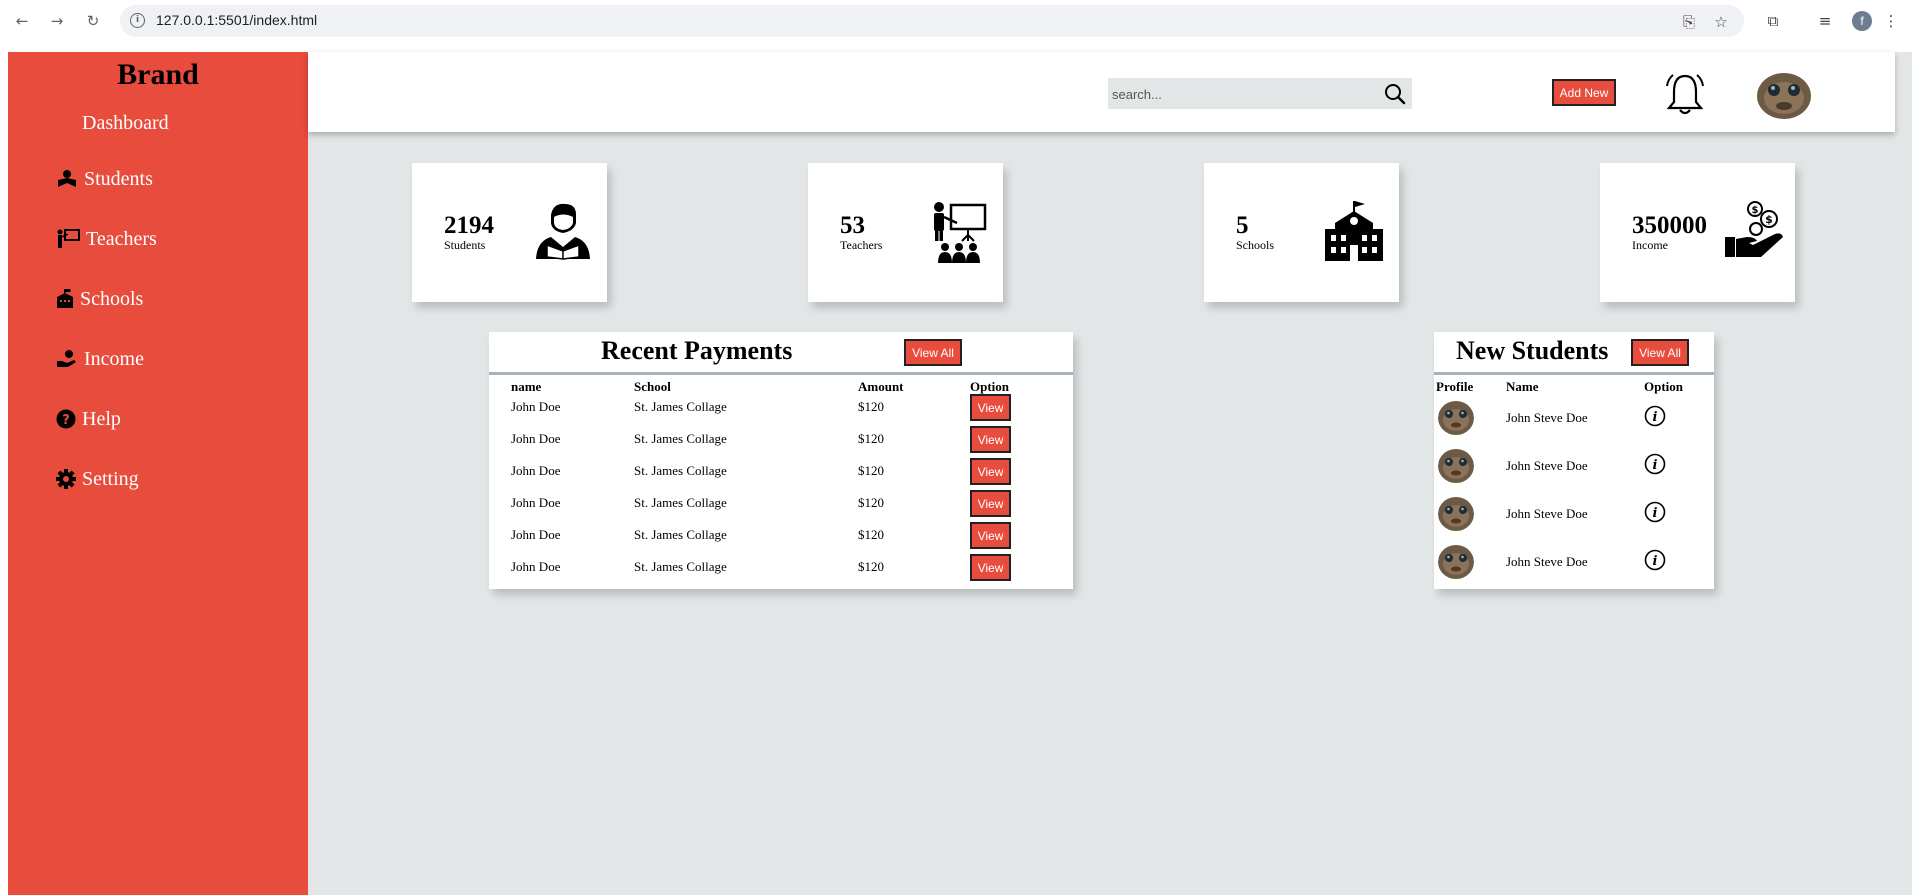 Image resolution: width=1912 pixels, height=895 pixels. I want to click on stat-card-students: 2194 Students, so click(509, 232).